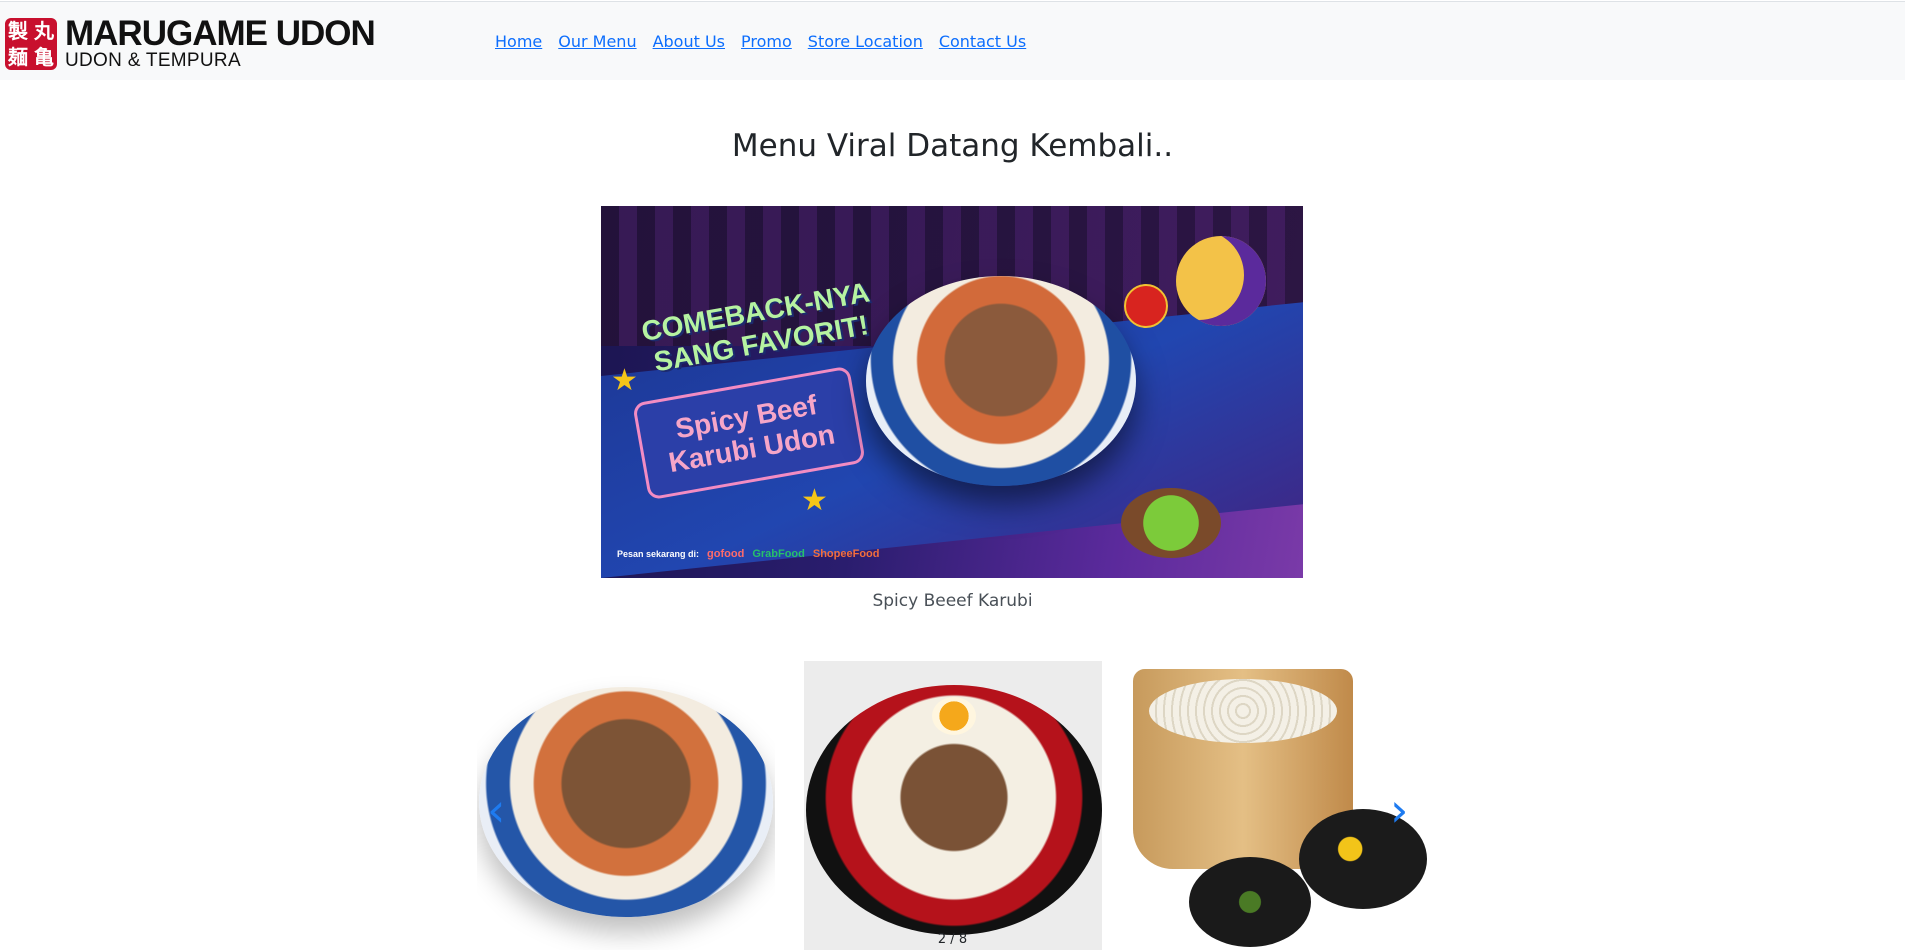 Image resolution: width=1905 pixels, height=950 pixels. Describe the element at coordinates (952, 601) in the screenshot. I see `banner-caption: Spicy Beeef Karubi` at that location.